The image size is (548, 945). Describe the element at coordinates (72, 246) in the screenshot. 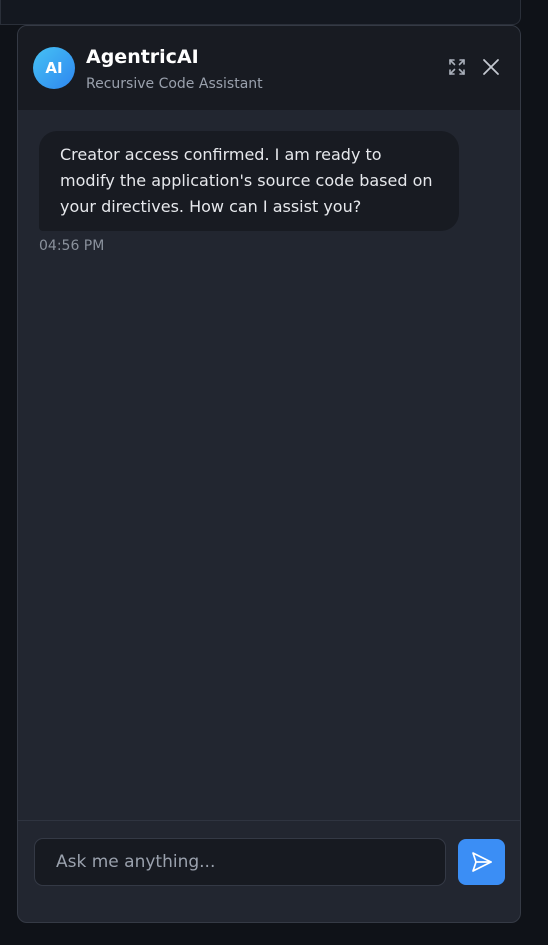

I see `message-timestamp: 04:56 PM` at that location.